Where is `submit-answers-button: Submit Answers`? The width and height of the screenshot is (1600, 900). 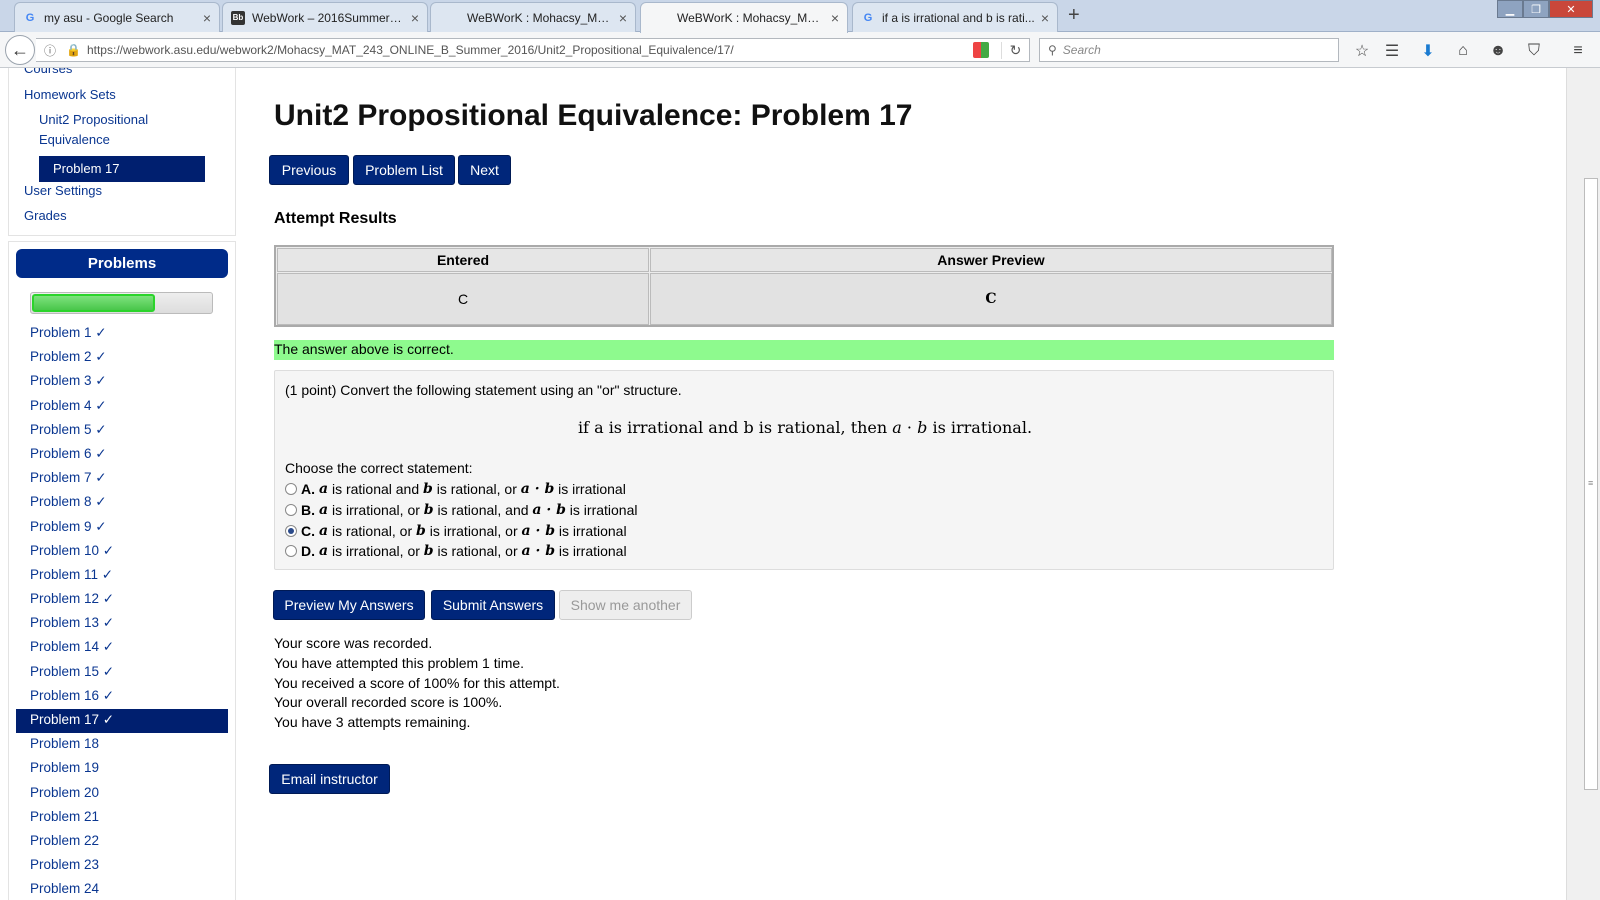
submit-answers-button: Submit Answers is located at coordinates (493, 605).